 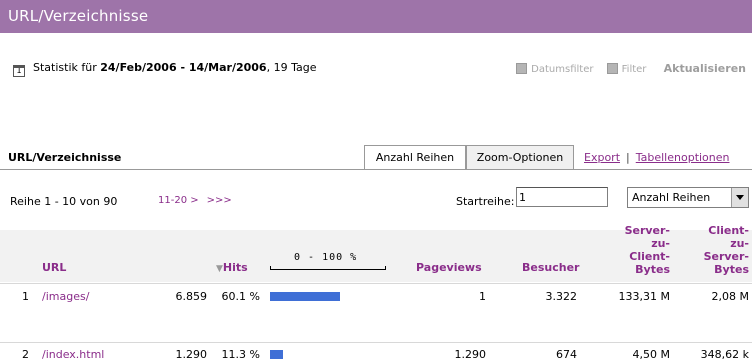 I want to click on row-besucher: 3.322, so click(x=561, y=296).